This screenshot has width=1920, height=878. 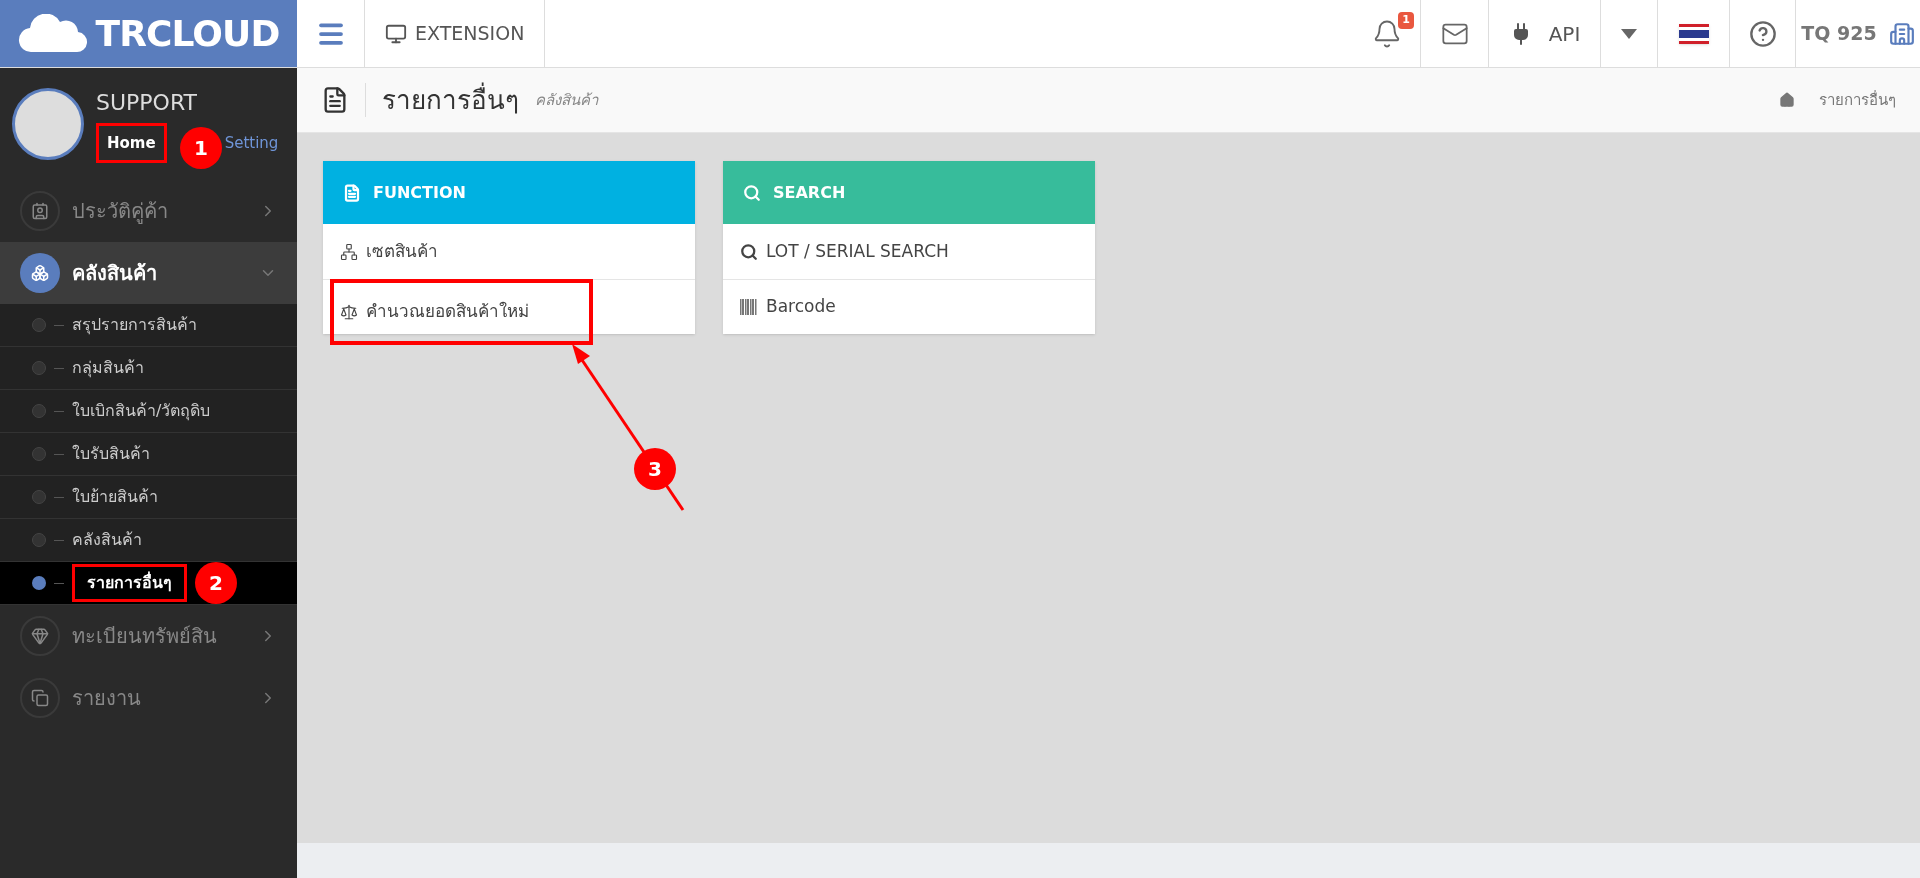 What do you see at coordinates (1629, 33) in the screenshot?
I see `caret-icon` at bounding box center [1629, 33].